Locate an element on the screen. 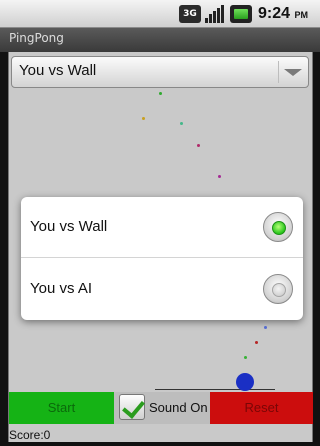 The height and width of the screenshot is (446, 320). battery-icon is located at coordinates (241, 14).